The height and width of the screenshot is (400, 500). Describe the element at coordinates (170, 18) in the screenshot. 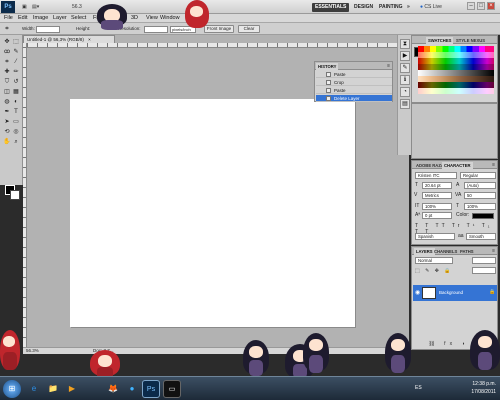

I see `menu-window: Window` at that location.